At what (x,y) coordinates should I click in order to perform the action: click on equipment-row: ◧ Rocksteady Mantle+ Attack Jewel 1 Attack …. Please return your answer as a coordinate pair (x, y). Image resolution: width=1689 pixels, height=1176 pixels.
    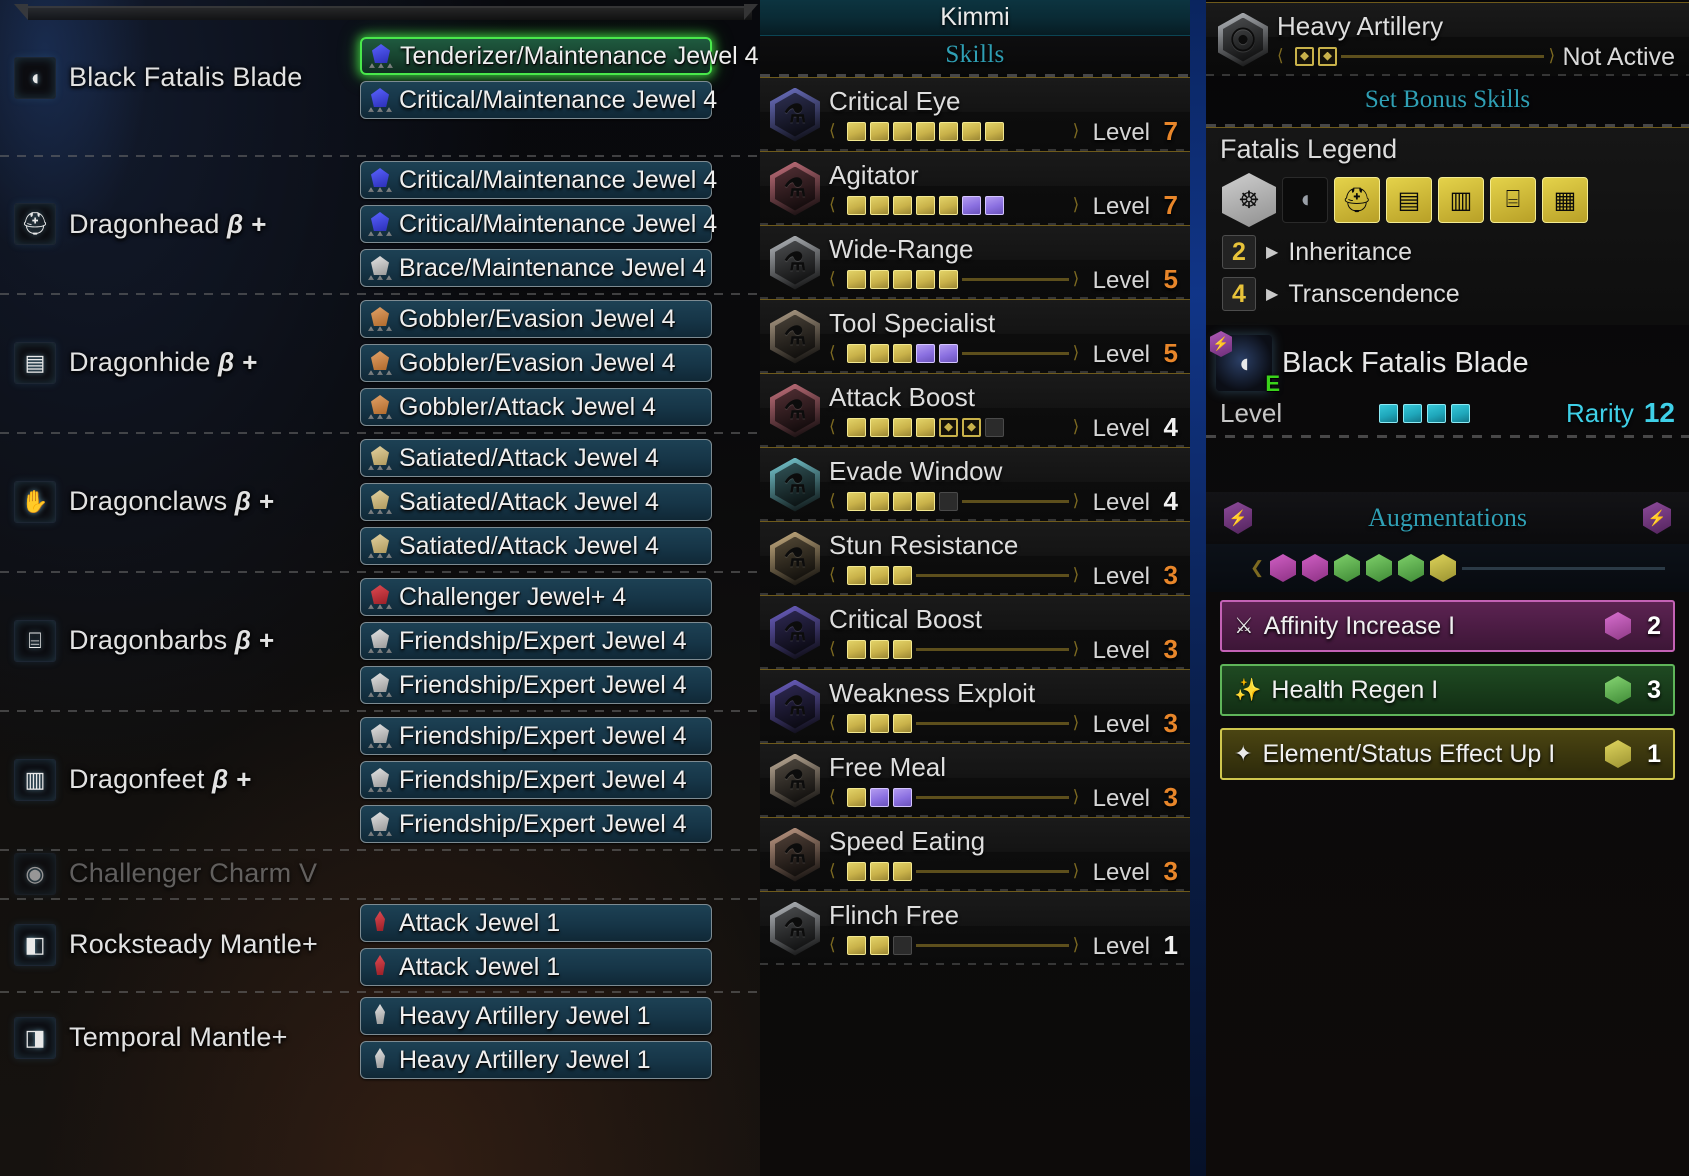
    Looking at the image, I should click on (380, 944).